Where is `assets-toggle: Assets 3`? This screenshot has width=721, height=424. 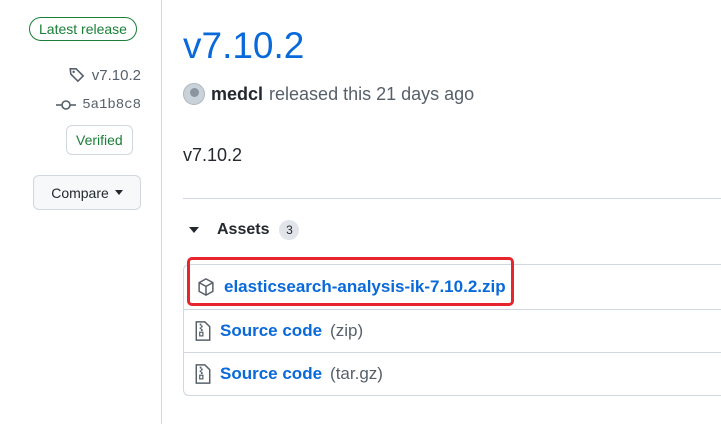
assets-toggle: Assets 3 is located at coordinates (244, 230).